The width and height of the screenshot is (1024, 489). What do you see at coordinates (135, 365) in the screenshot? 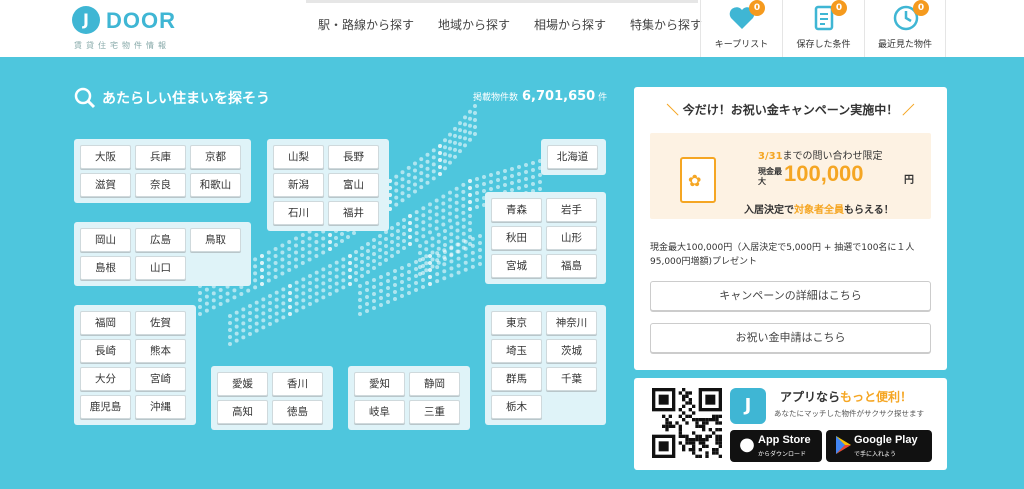
I see `region-kyushu: 福岡 佐賀 長崎 熊本 大分 宮崎 鹿児島 沖縄` at bounding box center [135, 365].